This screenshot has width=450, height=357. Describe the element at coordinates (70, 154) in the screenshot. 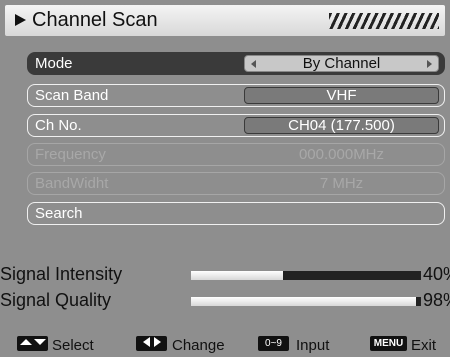

I see `frequency-label: Frequency` at that location.